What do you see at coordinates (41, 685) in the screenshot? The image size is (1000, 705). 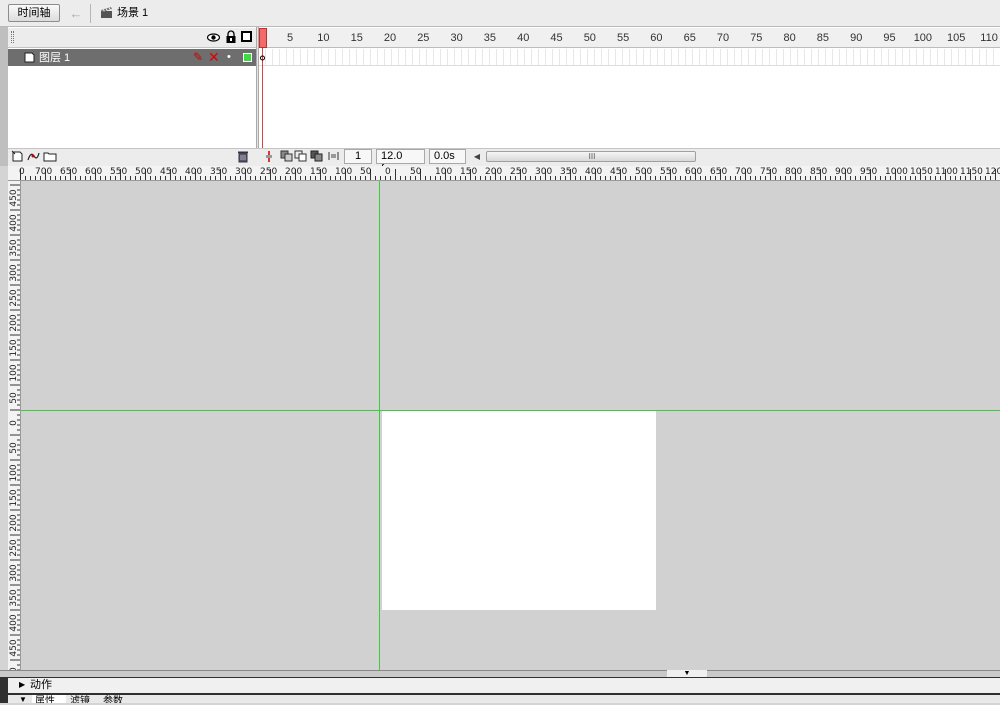 I see `actions-panel-title: 动作` at bounding box center [41, 685].